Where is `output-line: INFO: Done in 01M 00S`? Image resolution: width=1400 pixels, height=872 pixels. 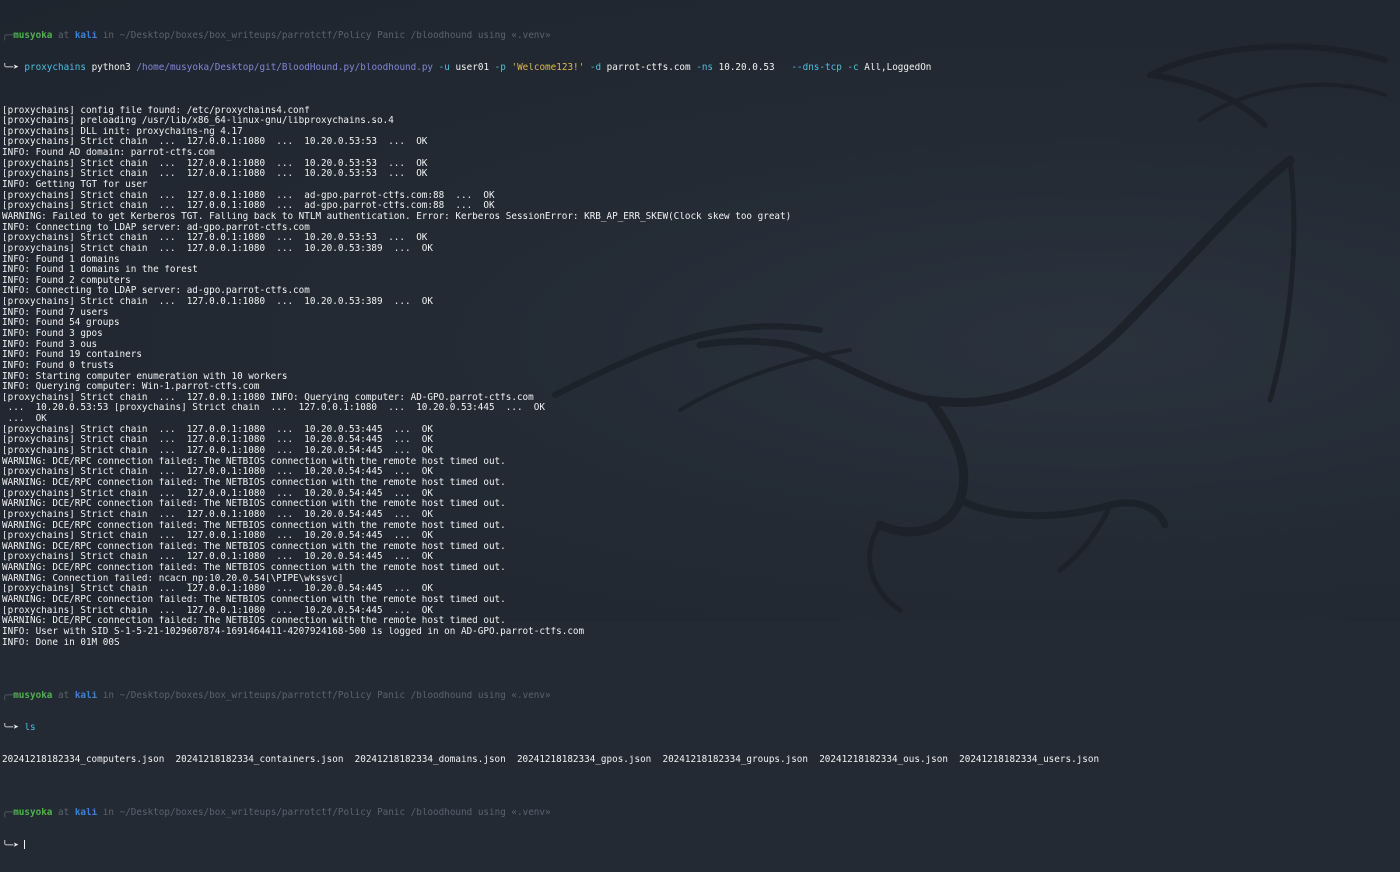 output-line: INFO: Done in 01M 00S is located at coordinates (61, 642).